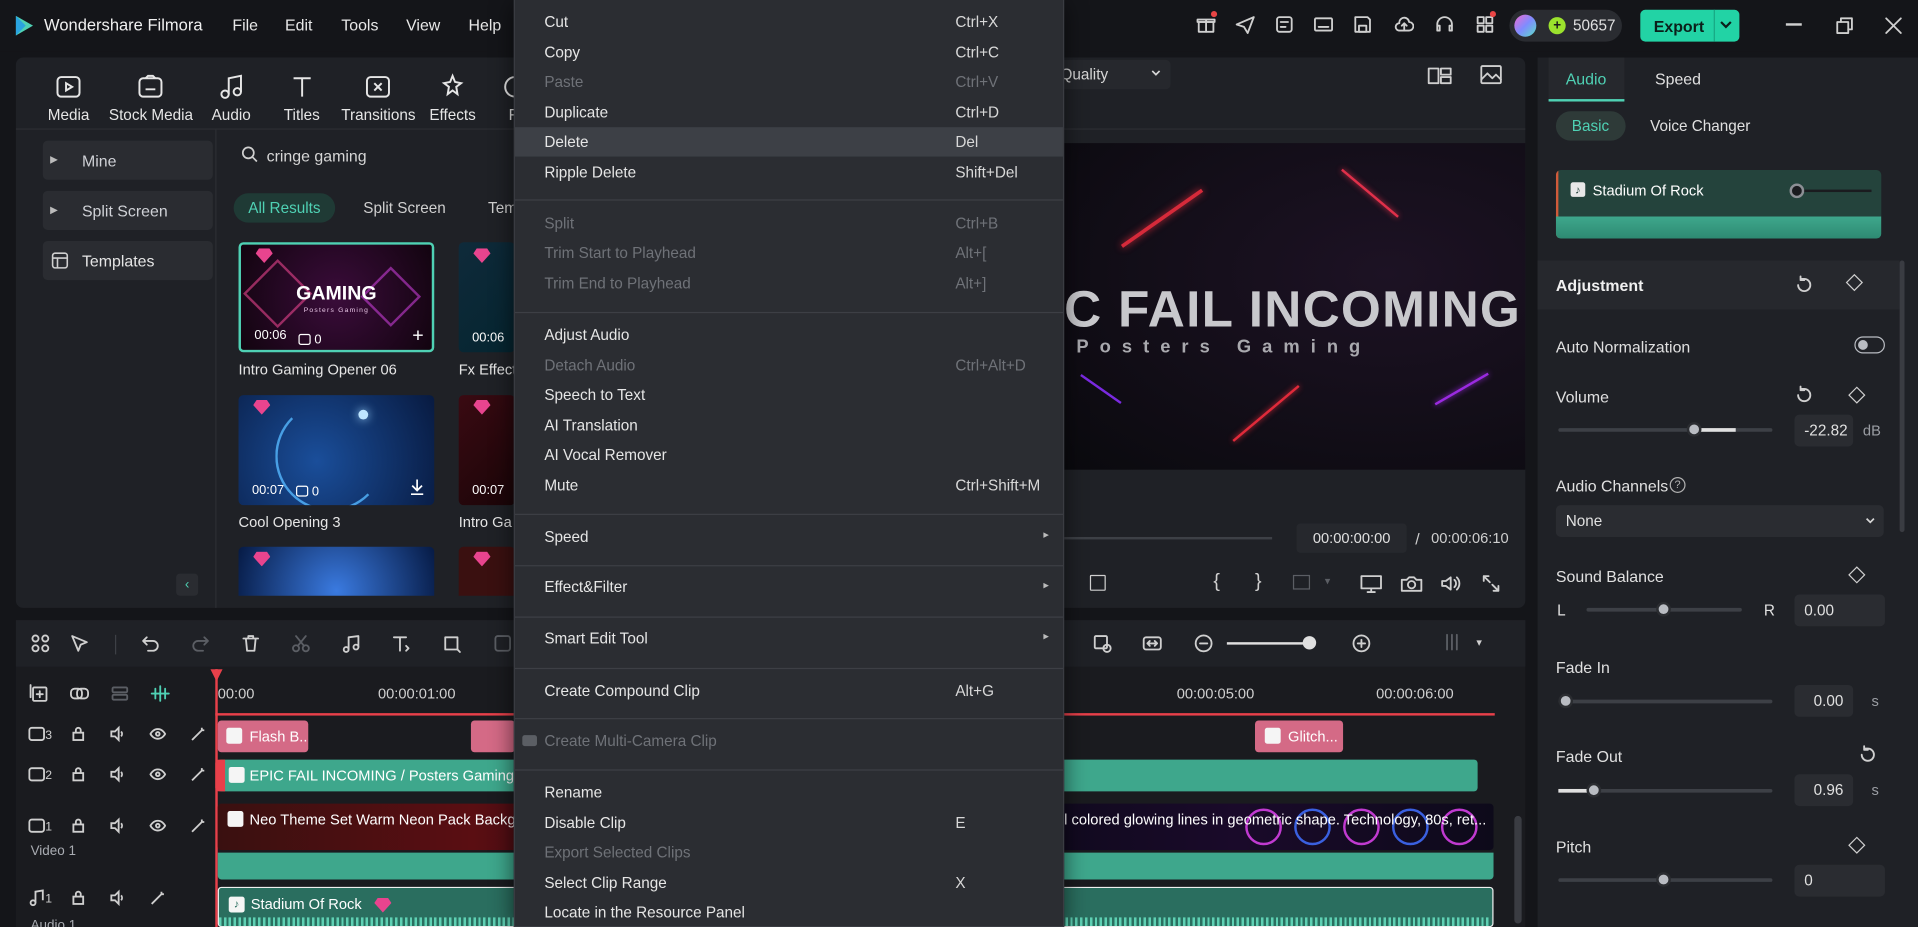 The height and width of the screenshot is (927, 1918). What do you see at coordinates (1451, 584) in the screenshot?
I see `volume-icon` at bounding box center [1451, 584].